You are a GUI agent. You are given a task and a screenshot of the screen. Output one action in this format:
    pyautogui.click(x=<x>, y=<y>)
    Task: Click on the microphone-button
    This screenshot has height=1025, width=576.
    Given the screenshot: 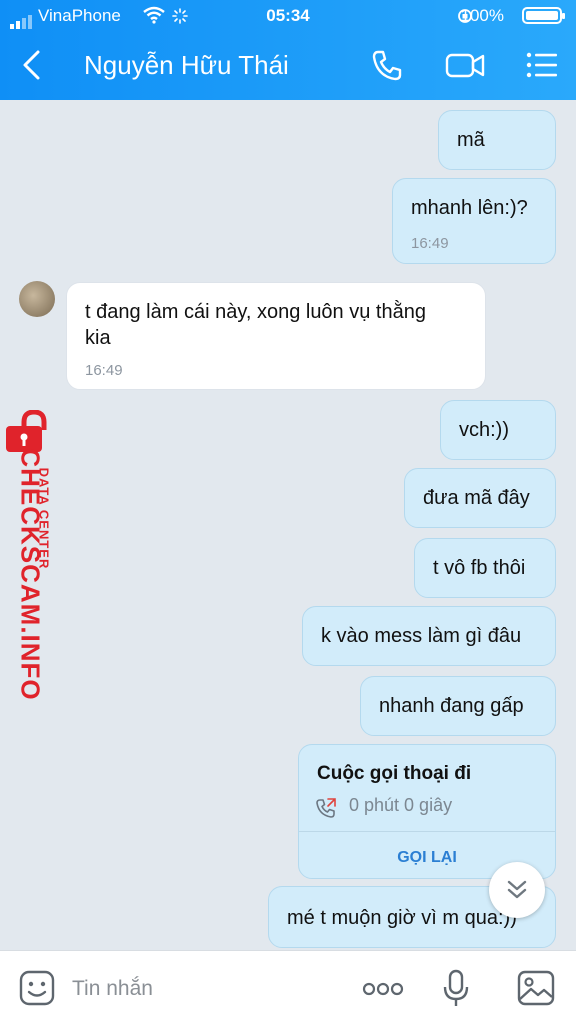 What is the action you would take?
    pyautogui.click(x=456, y=989)
    